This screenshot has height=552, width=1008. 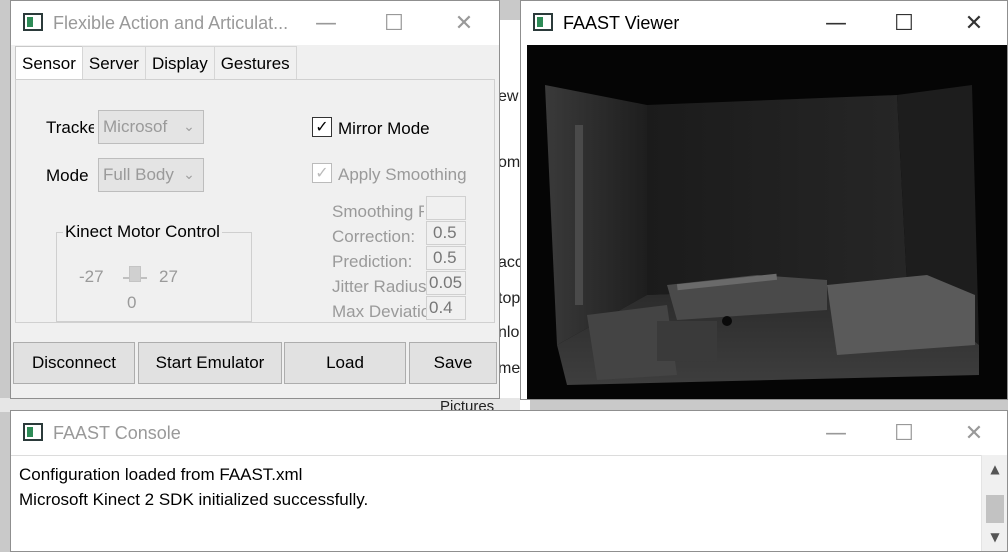 What do you see at coordinates (210, 363) in the screenshot?
I see `start-emulator-button: Start Emulator` at bounding box center [210, 363].